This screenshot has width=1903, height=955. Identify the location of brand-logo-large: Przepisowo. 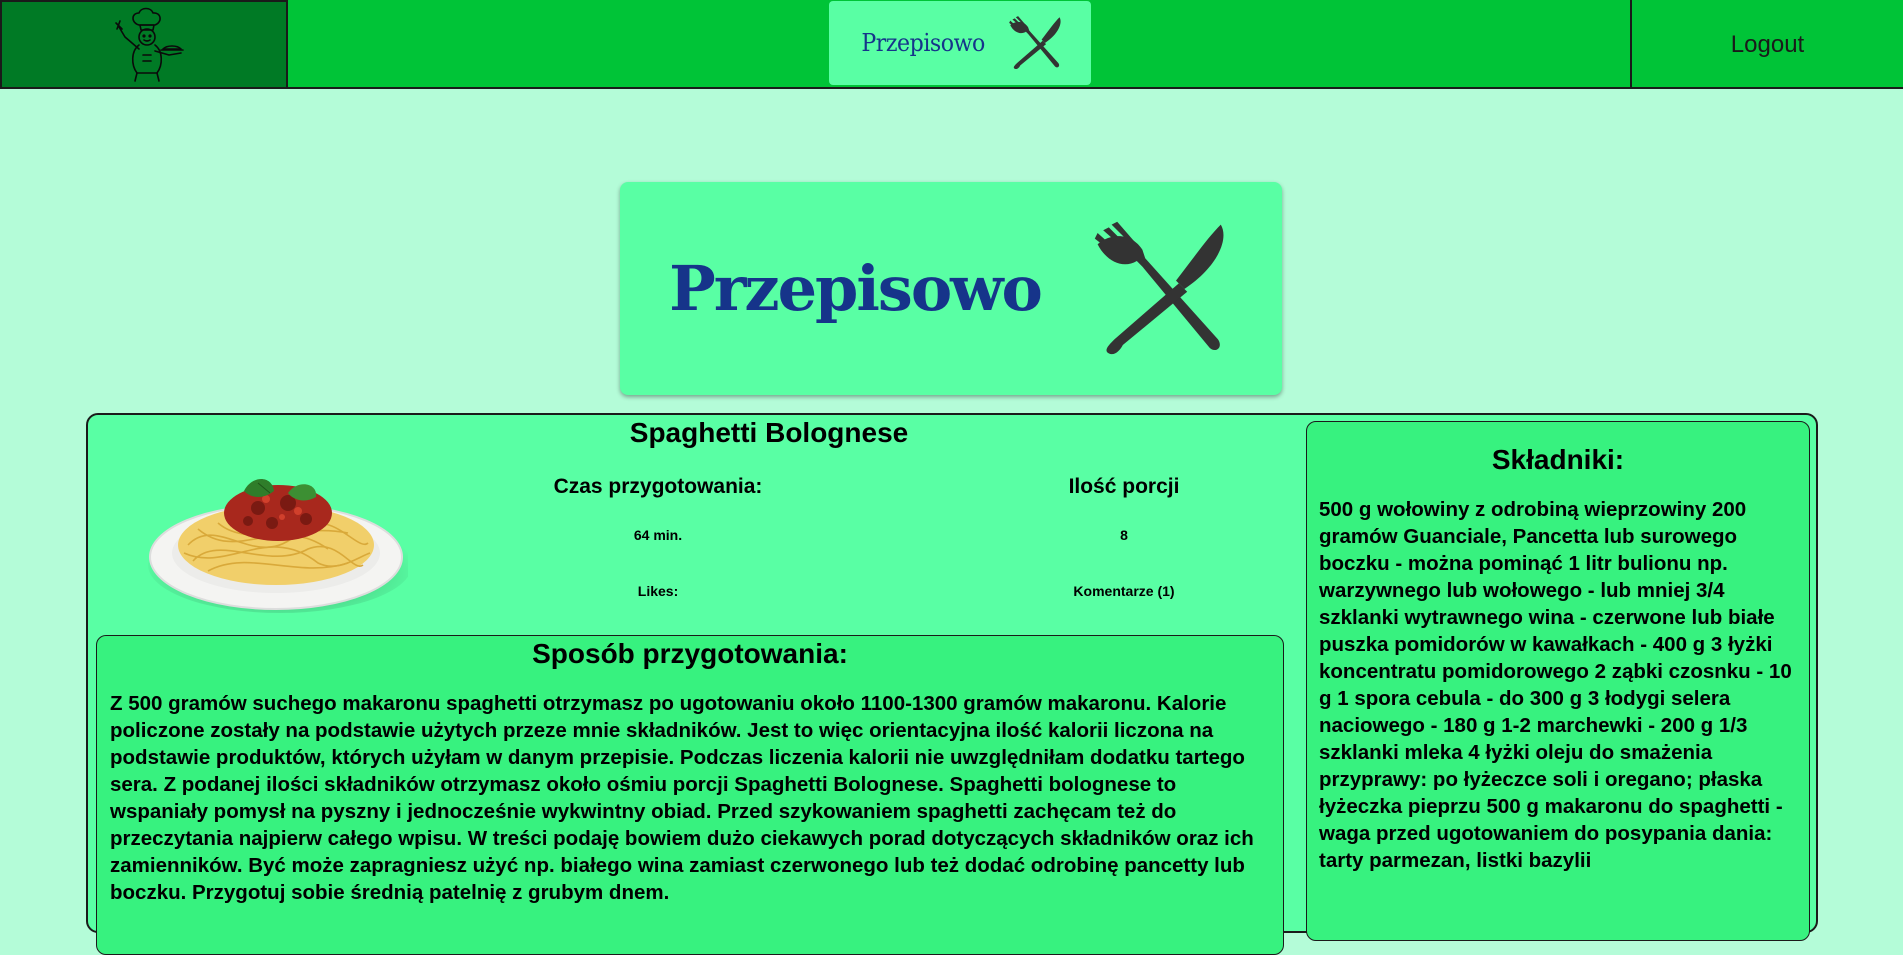
(951, 288).